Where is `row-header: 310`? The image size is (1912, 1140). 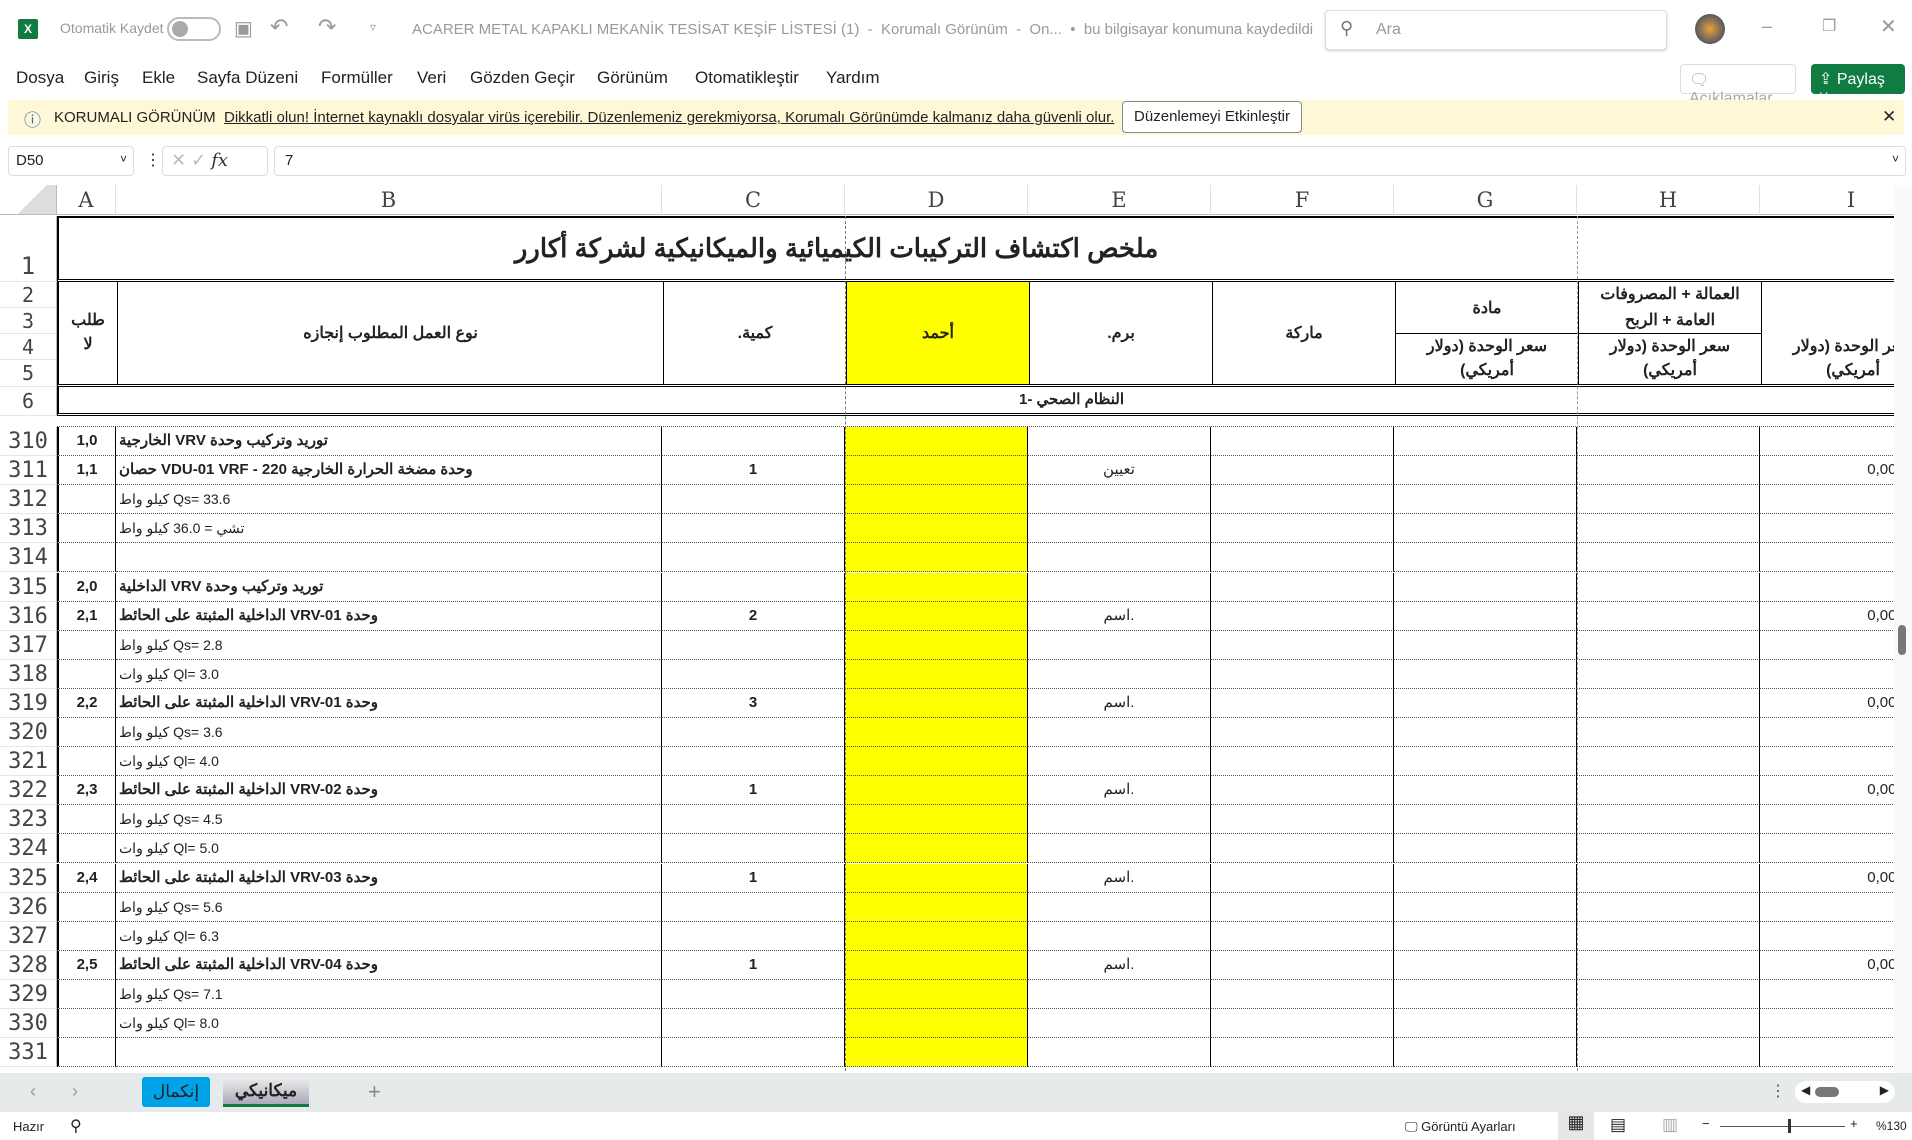
row-header: 310 is located at coordinates (28, 442).